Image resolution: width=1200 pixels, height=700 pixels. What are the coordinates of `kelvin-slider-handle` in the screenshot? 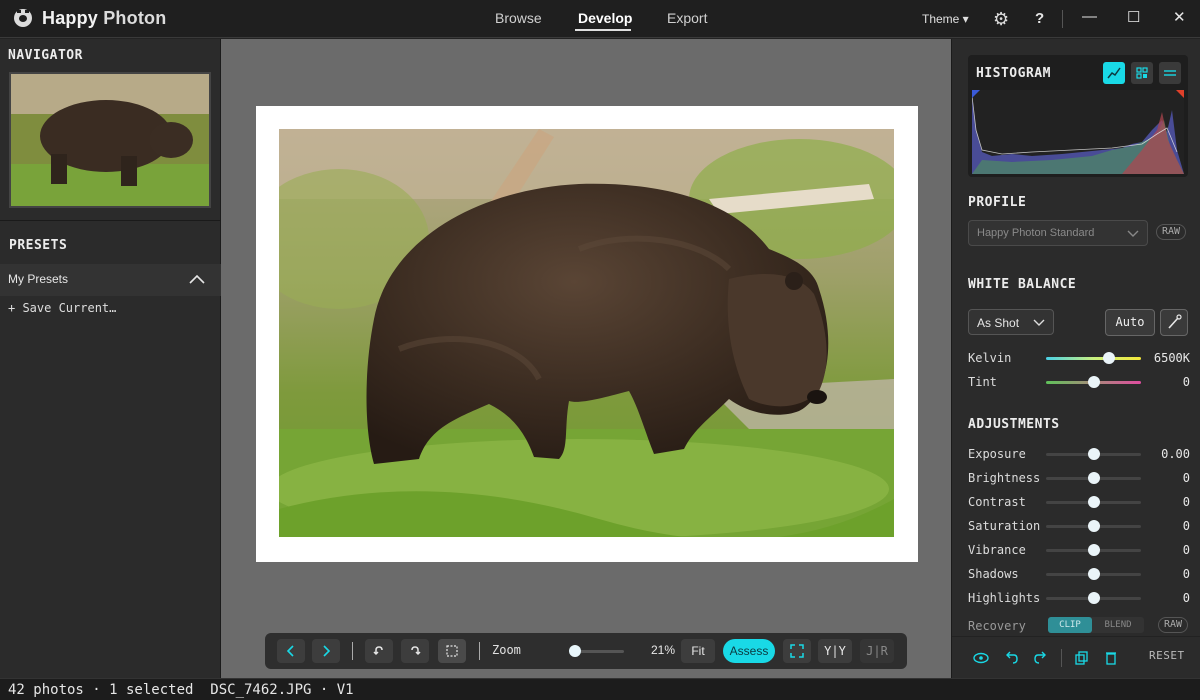 It's located at (1109, 358).